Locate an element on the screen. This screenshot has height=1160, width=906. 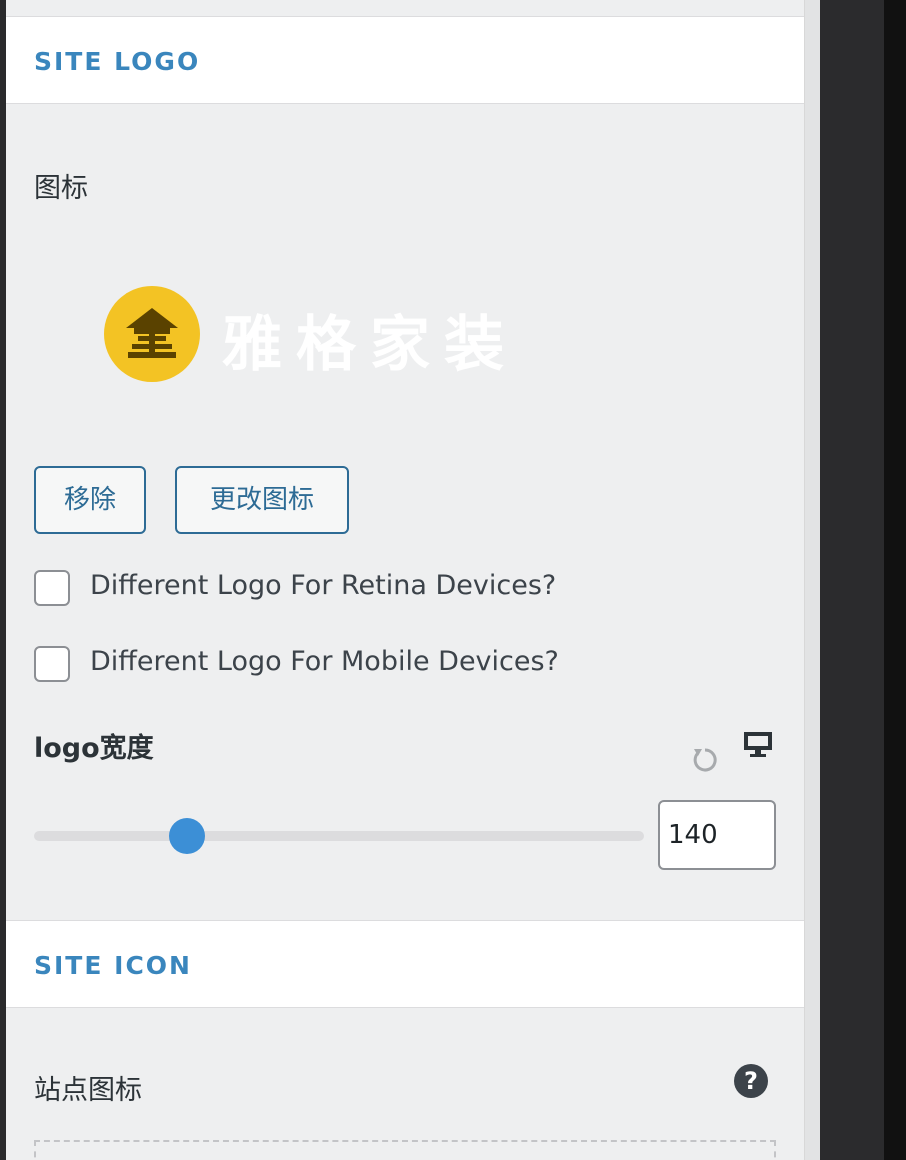
desktop-monitor-icon is located at coordinates (758, 745).